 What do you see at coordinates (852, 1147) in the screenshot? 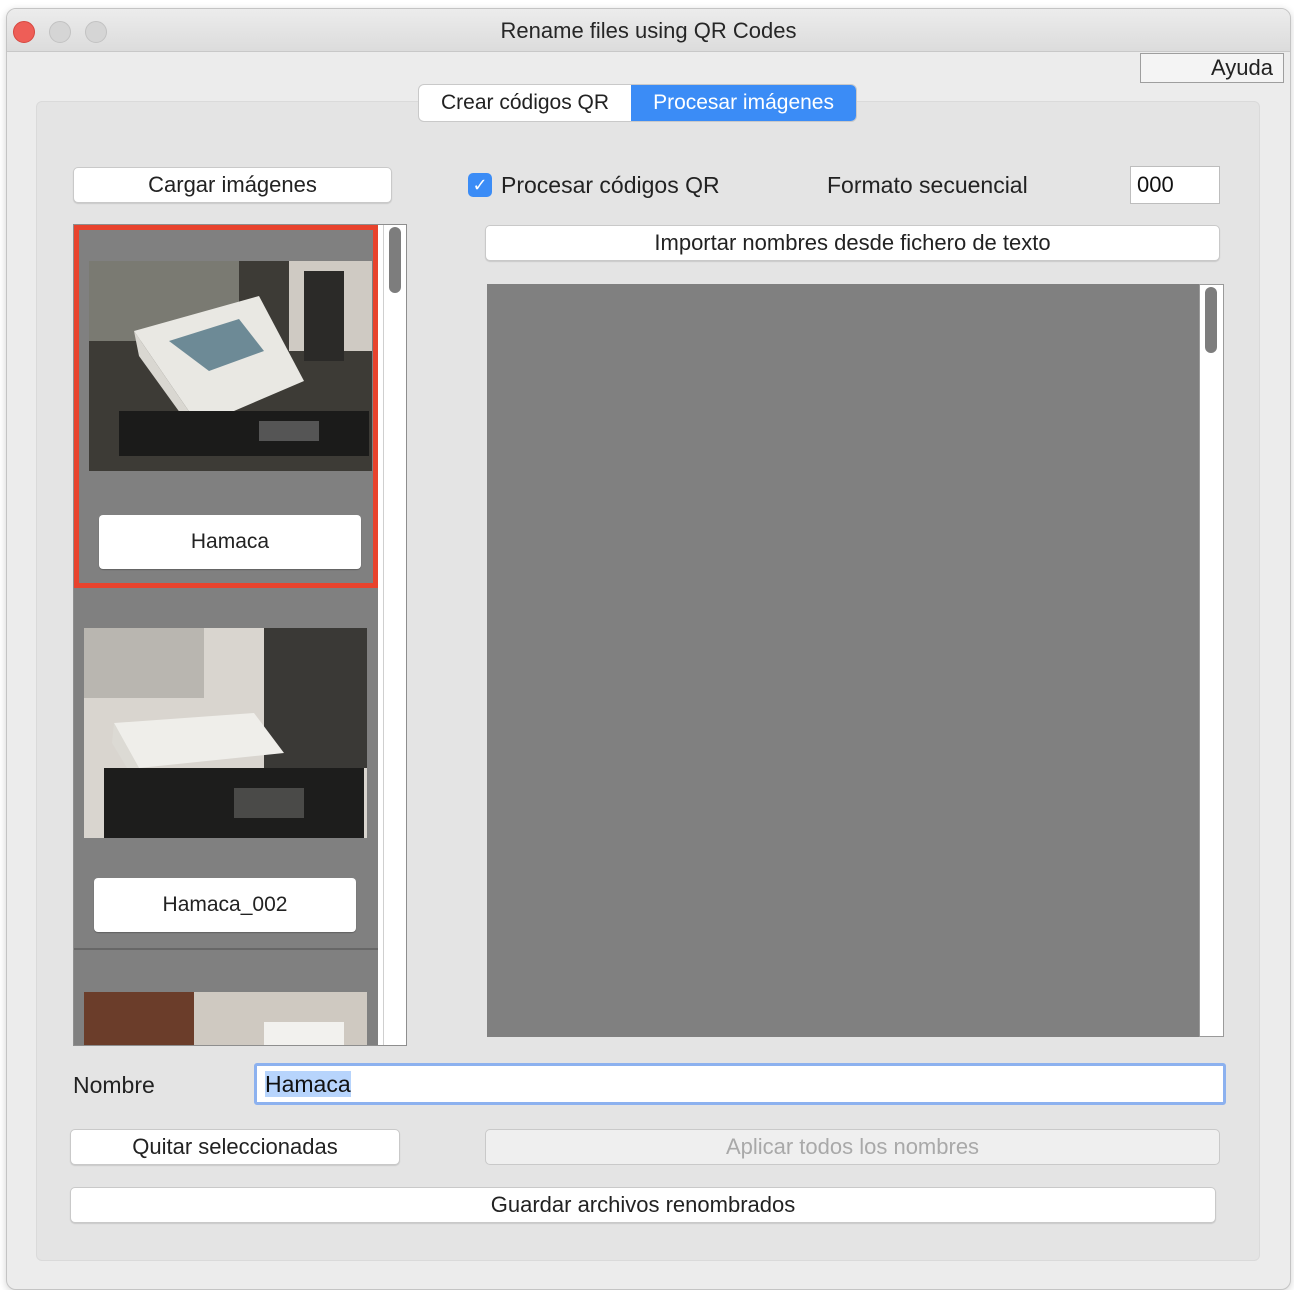
I see `apply-all-names-button: Aplicar todos los nombres` at bounding box center [852, 1147].